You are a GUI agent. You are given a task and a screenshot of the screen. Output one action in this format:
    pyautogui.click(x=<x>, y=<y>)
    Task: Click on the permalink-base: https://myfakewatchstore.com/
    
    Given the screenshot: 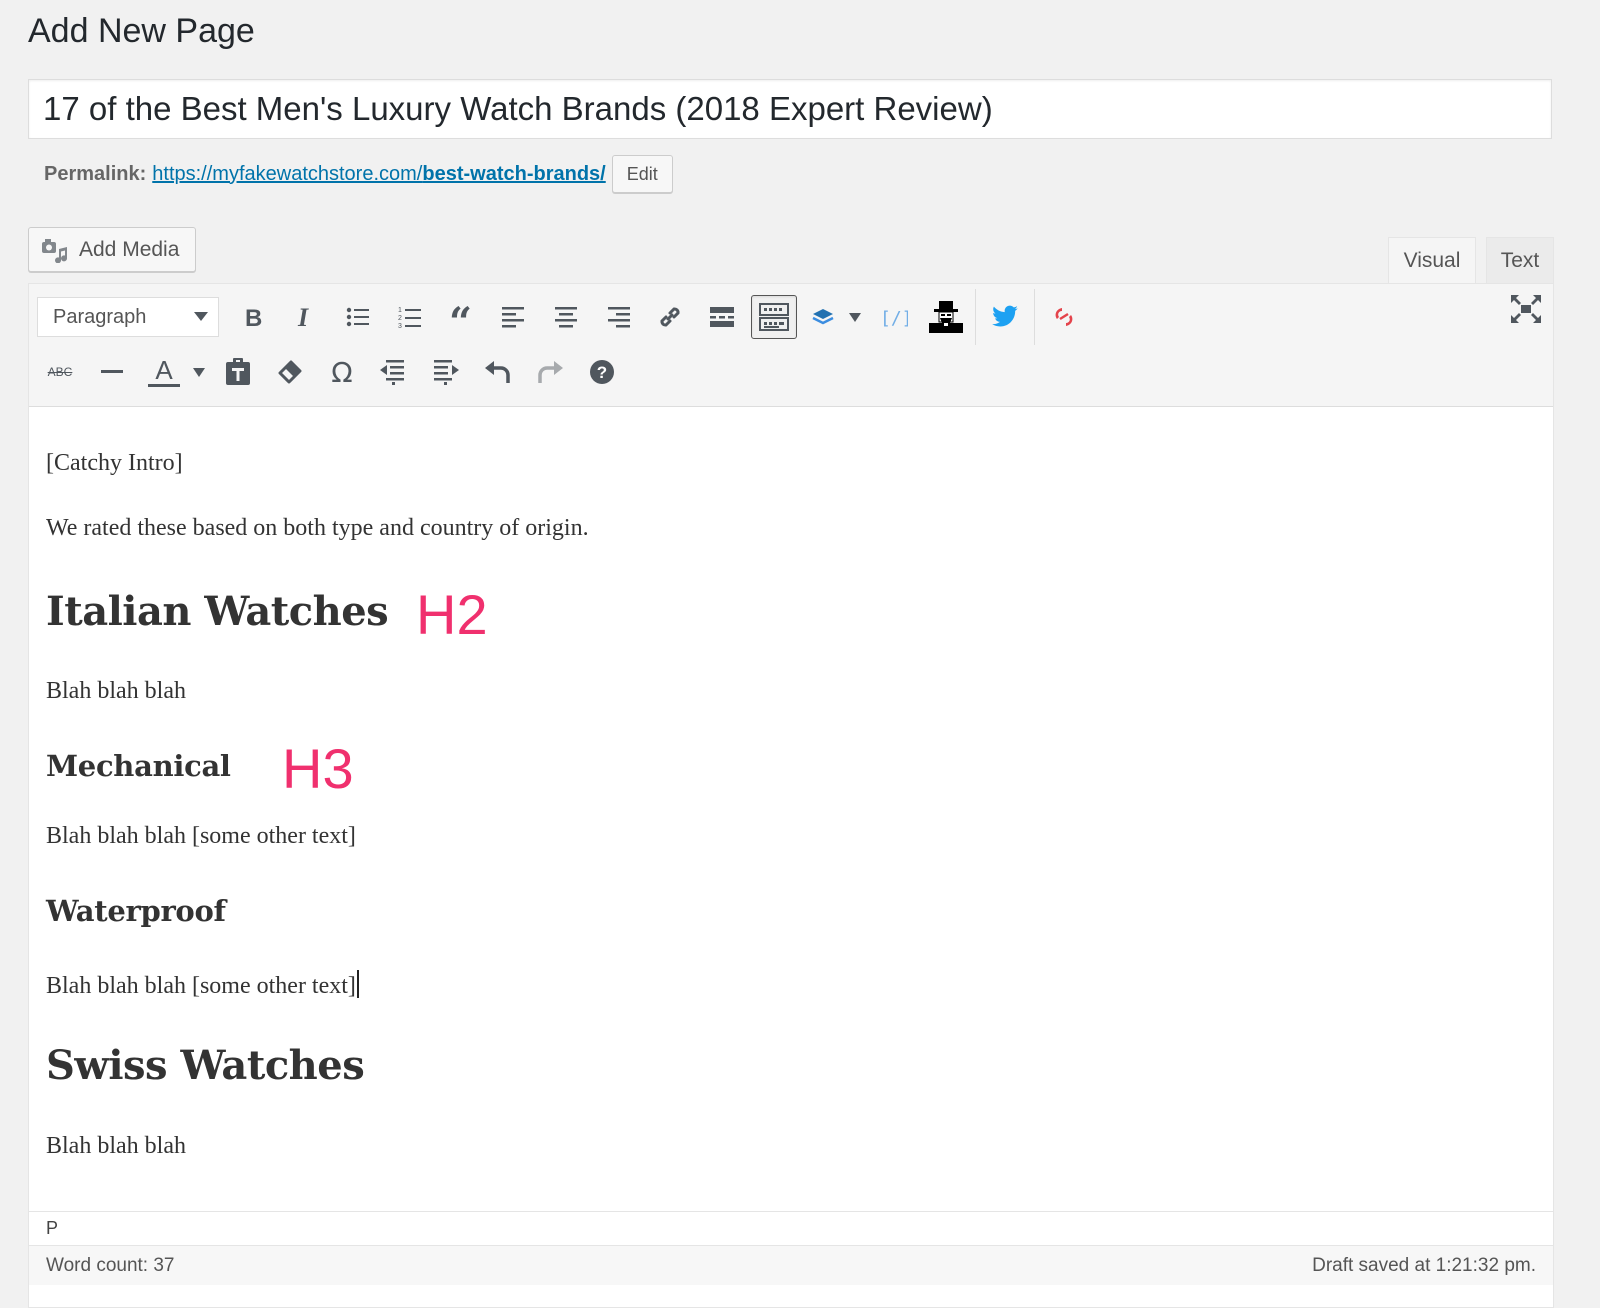 What is the action you would take?
    pyautogui.click(x=287, y=173)
    